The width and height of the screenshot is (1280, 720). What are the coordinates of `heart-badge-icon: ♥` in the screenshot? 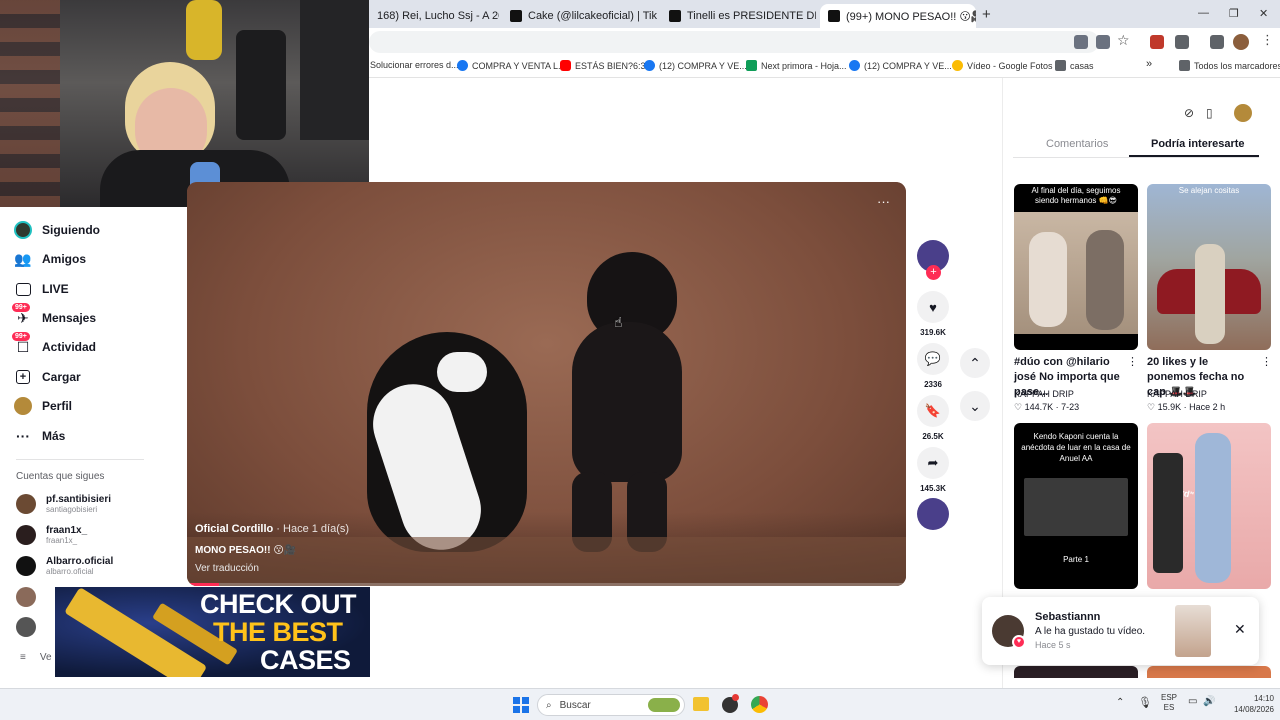 It's located at (1019, 642).